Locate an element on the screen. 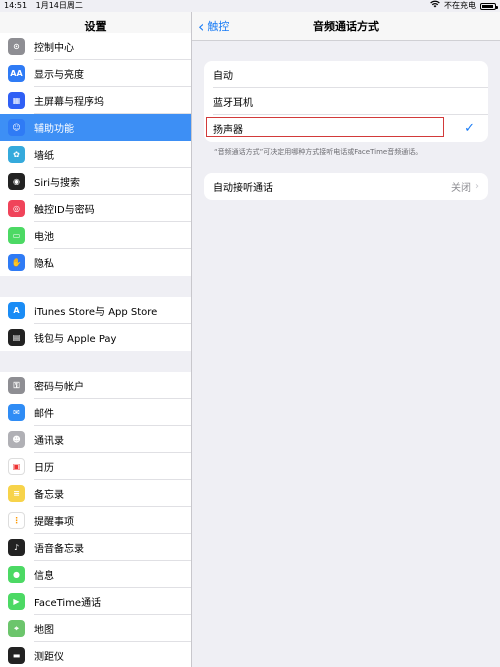 The height and width of the screenshot is (667, 500). sidebar-item: ≡ 备忘录 is located at coordinates (95, 493).